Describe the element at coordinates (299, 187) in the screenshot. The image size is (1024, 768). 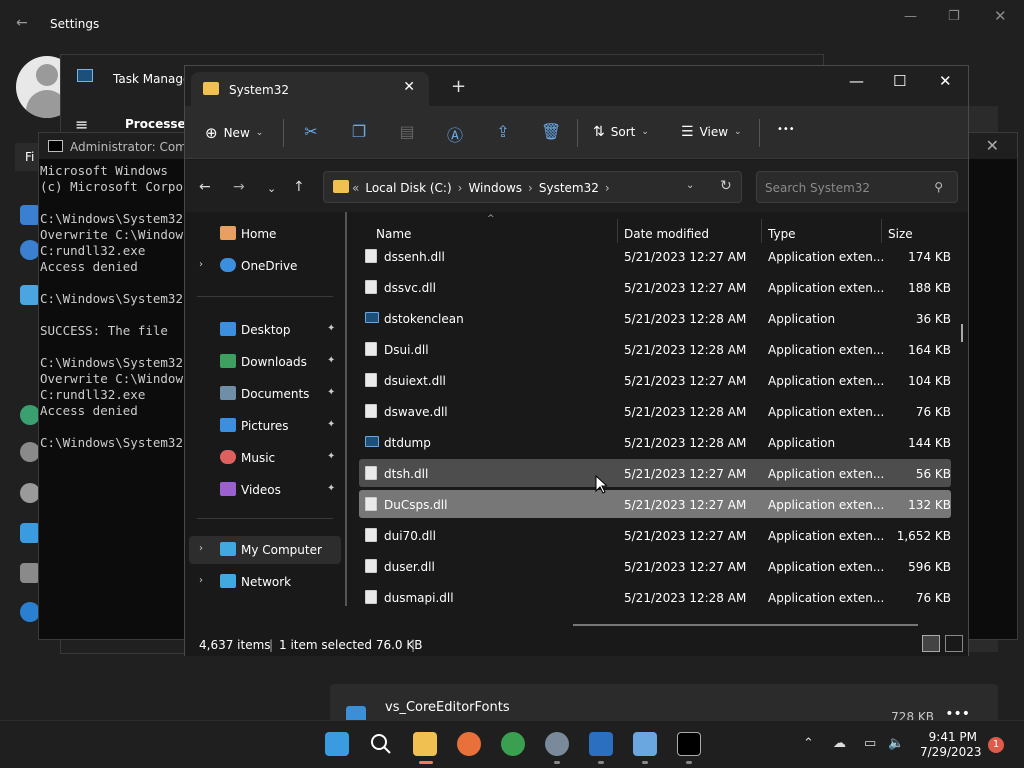
I see `up-arrow-icon: ↑` at that location.